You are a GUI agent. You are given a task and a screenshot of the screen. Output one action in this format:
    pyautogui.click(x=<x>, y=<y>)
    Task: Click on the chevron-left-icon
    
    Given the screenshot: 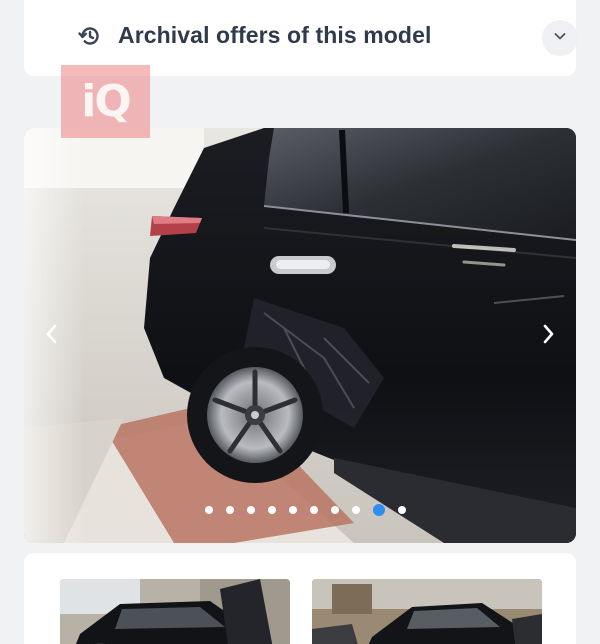 What is the action you would take?
    pyautogui.click(x=52, y=336)
    